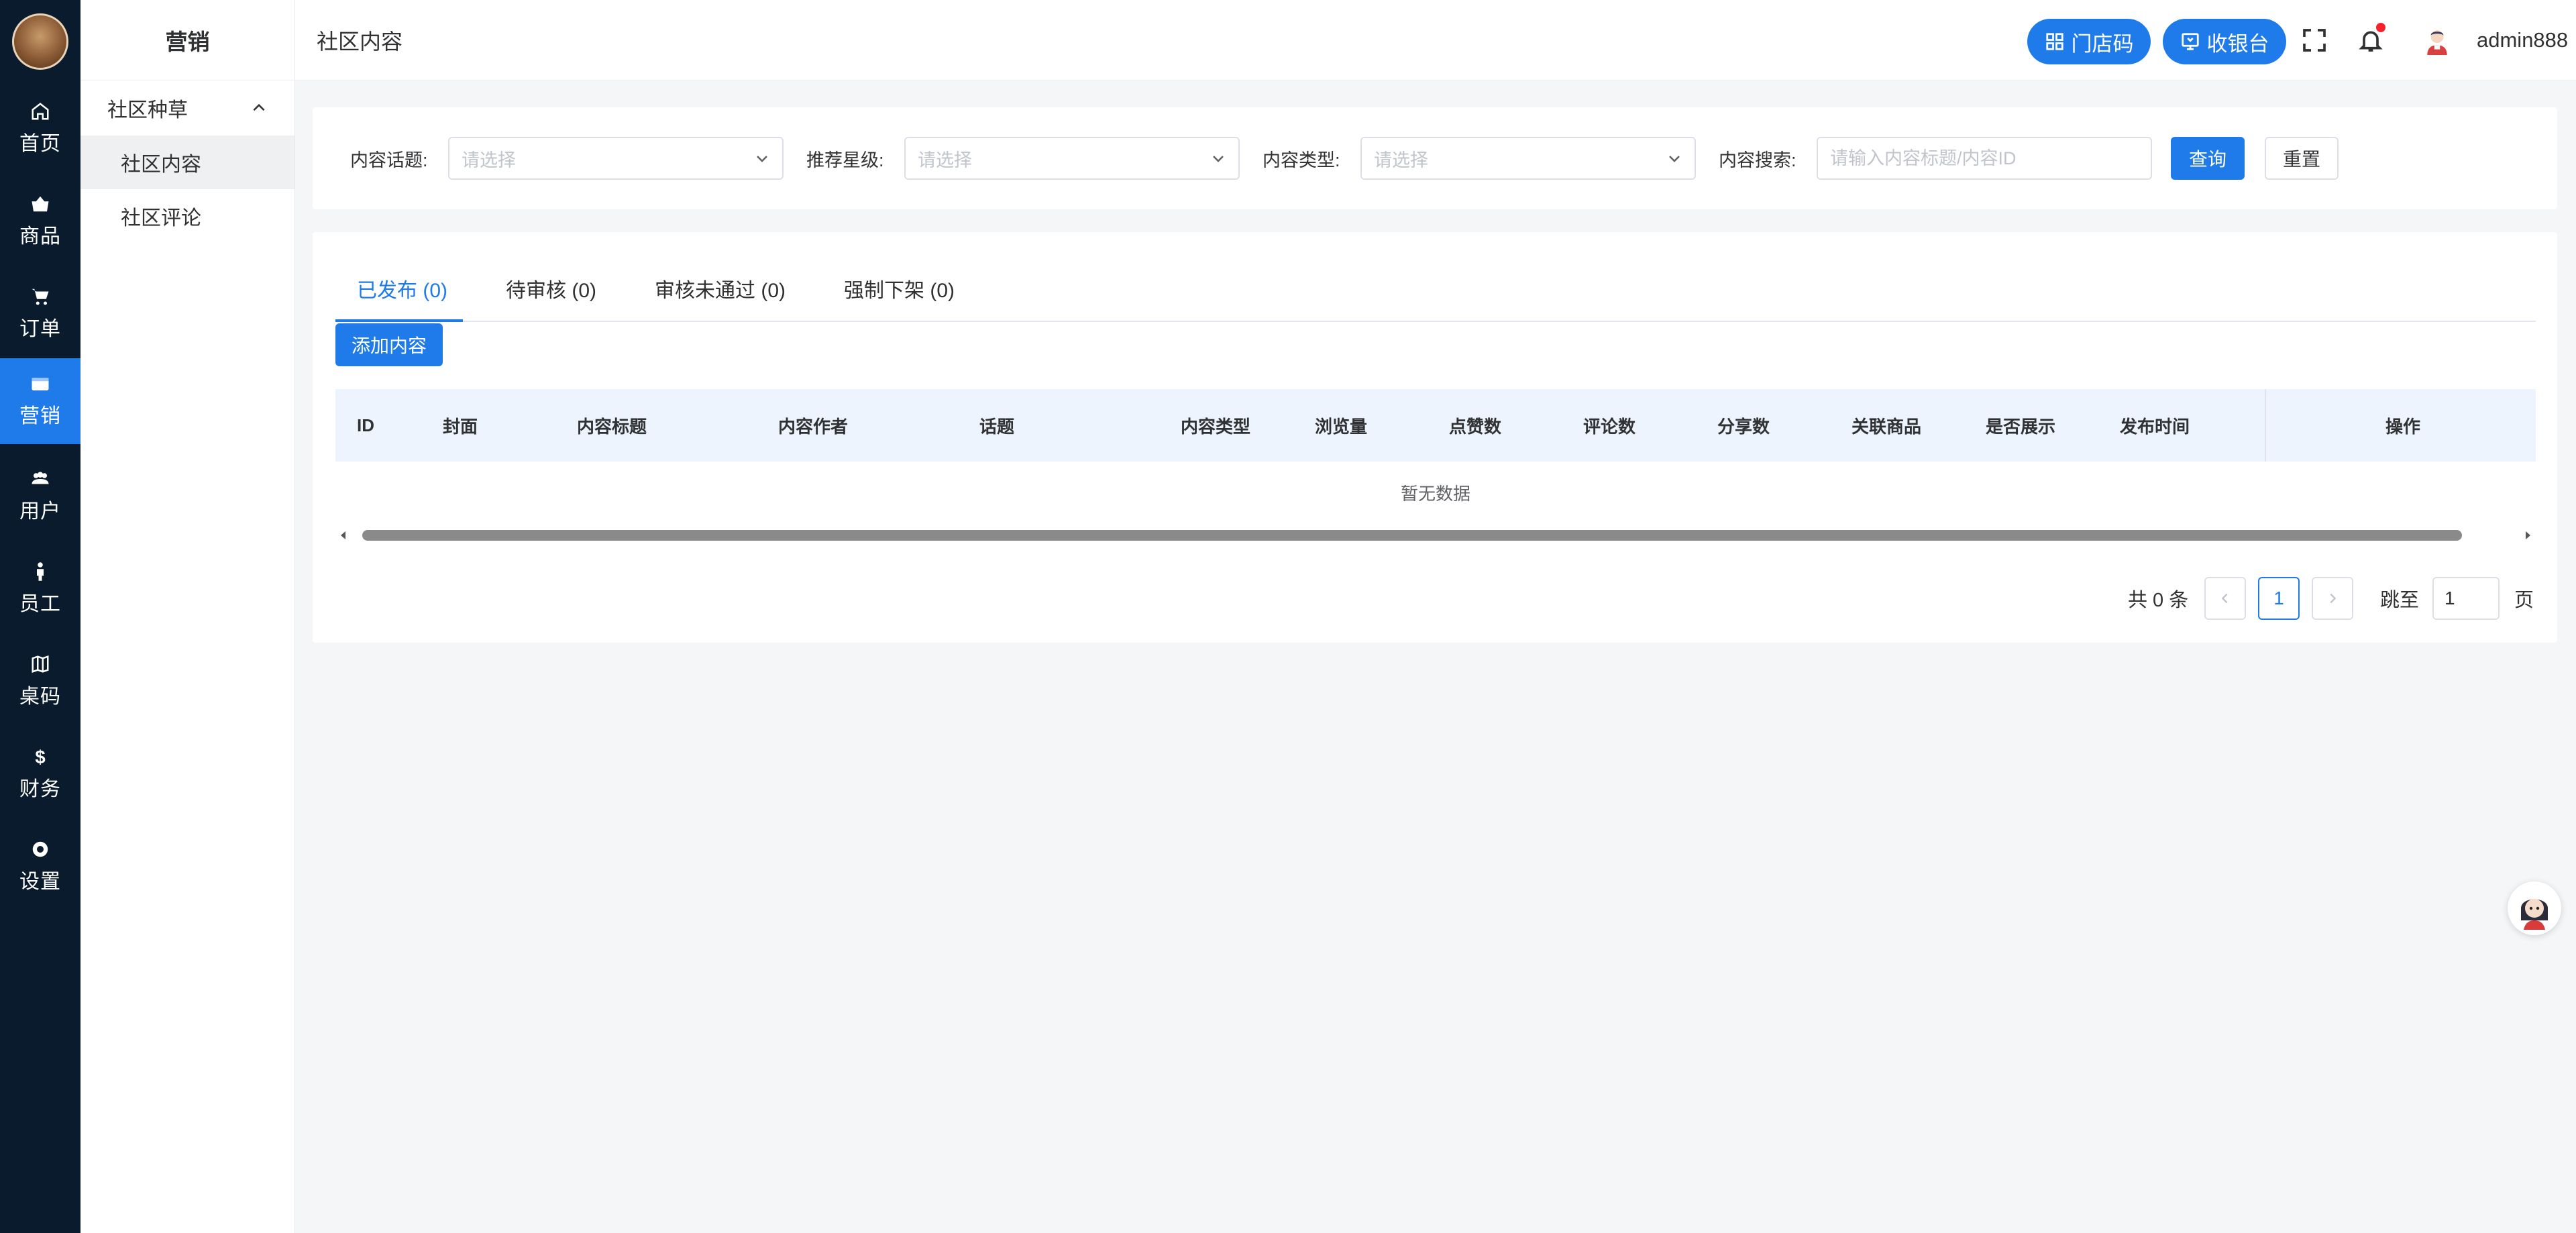 The width and height of the screenshot is (2576, 1233). What do you see at coordinates (1743, 426) in the screenshot?
I see `column-header-shares: 分享数` at bounding box center [1743, 426].